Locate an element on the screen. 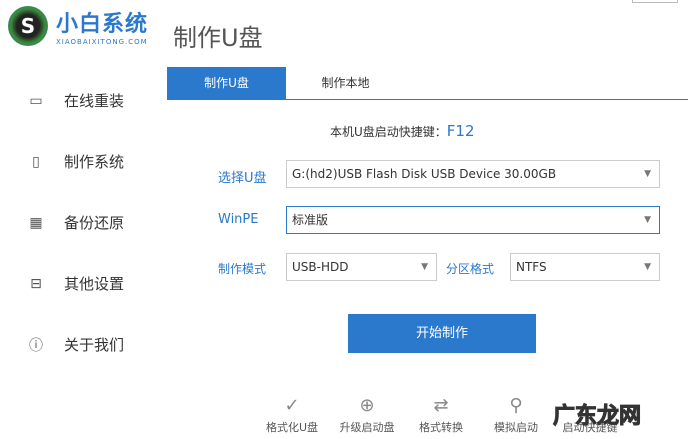  sidebar-item-backup-restore: ▦ 备份还原 is located at coordinates (80, 222).